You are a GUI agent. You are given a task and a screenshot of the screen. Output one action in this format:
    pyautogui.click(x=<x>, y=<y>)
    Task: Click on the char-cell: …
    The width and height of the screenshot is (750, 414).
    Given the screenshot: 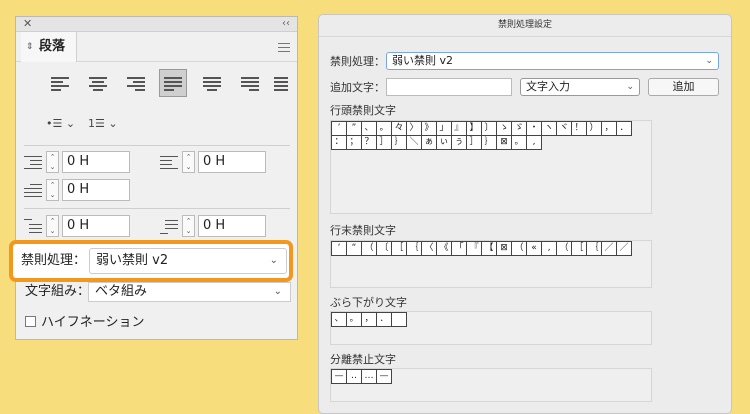 What is the action you would take?
    pyautogui.click(x=369, y=376)
    